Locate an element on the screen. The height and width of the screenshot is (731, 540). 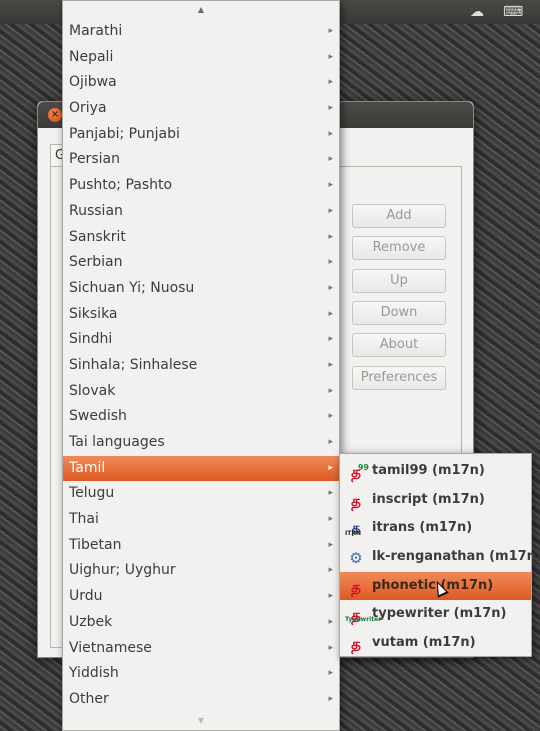
menu-item-other: Other ▸ is located at coordinates (201, 700).